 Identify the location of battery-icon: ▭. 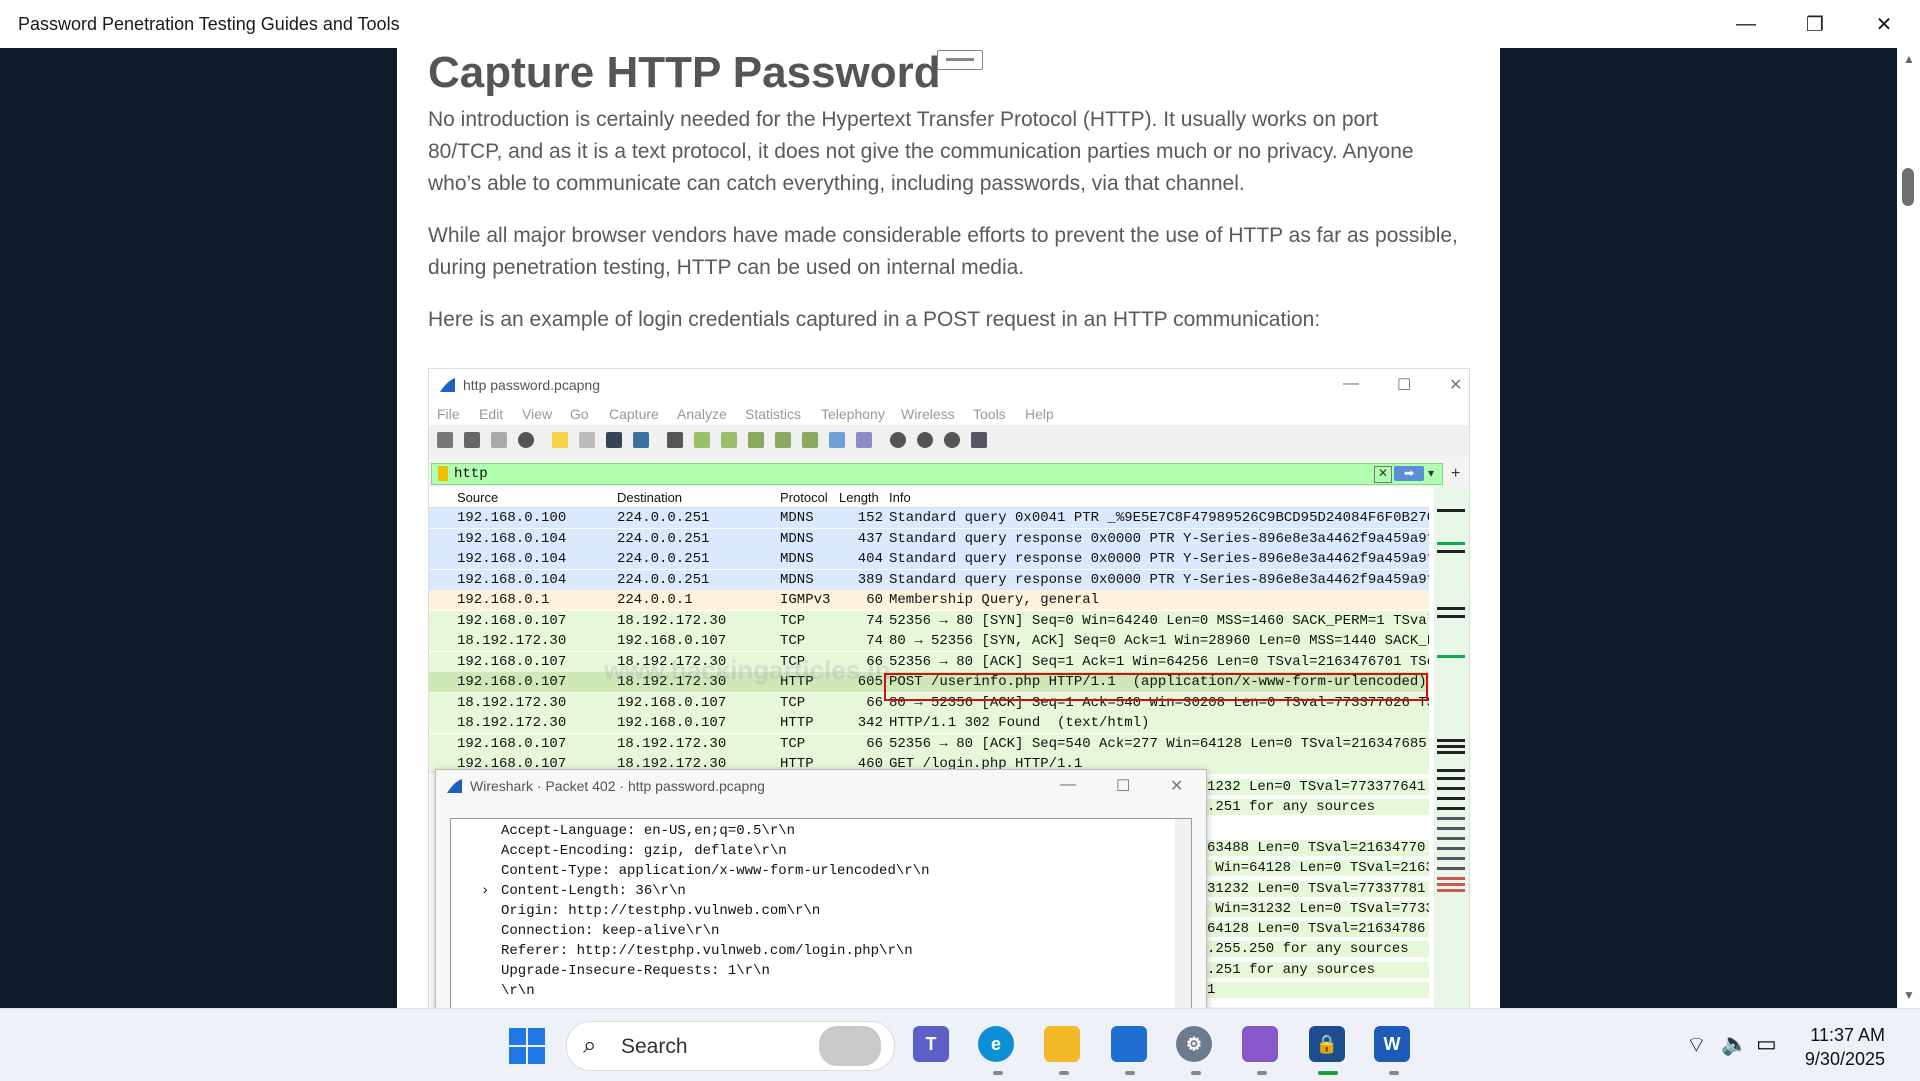
(1766, 1044).